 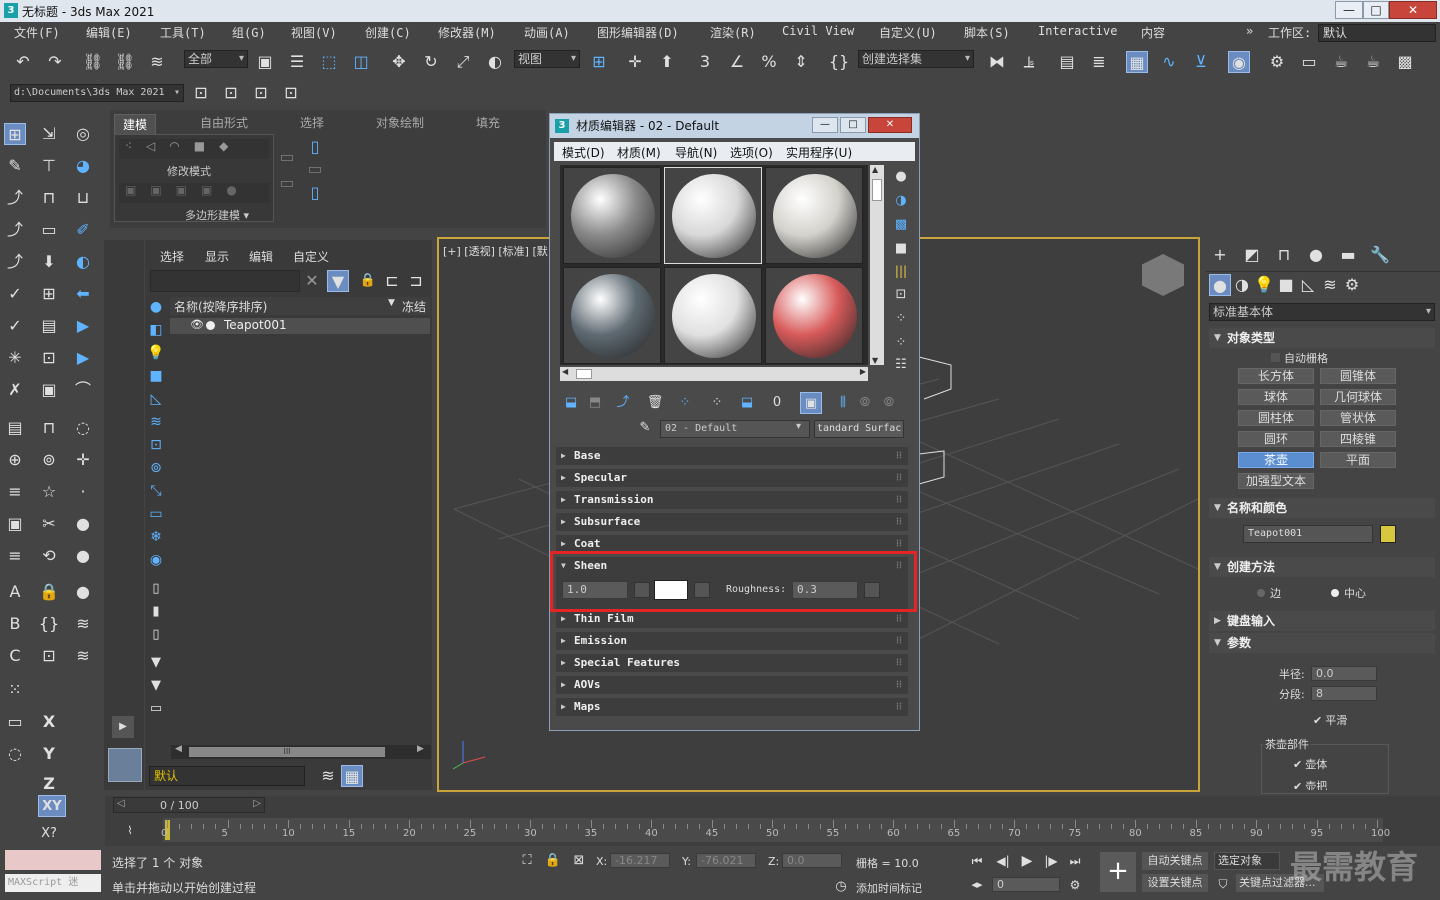 What do you see at coordinates (15, 262) in the screenshot?
I see `tool-icon-k: ⤴` at bounding box center [15, 262].